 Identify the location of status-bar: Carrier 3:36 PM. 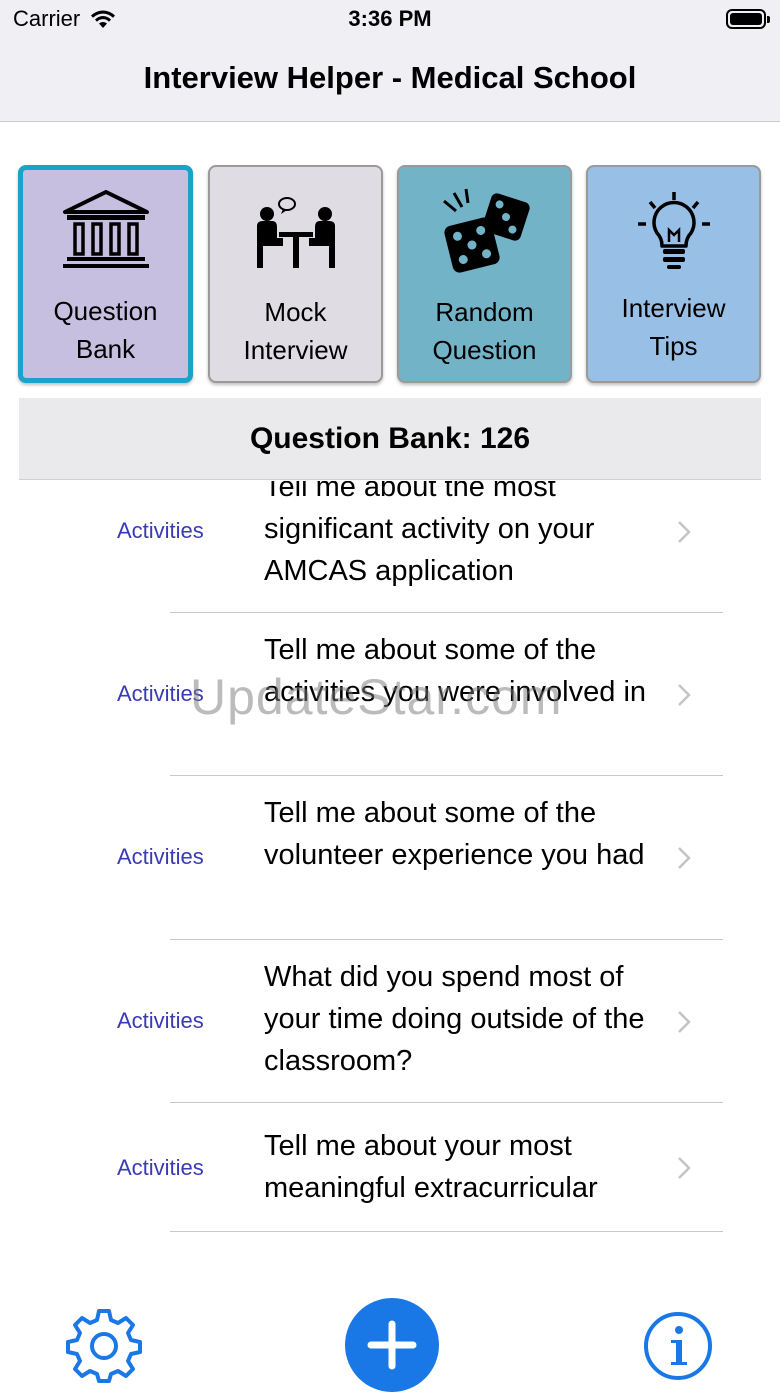
(390, 20).